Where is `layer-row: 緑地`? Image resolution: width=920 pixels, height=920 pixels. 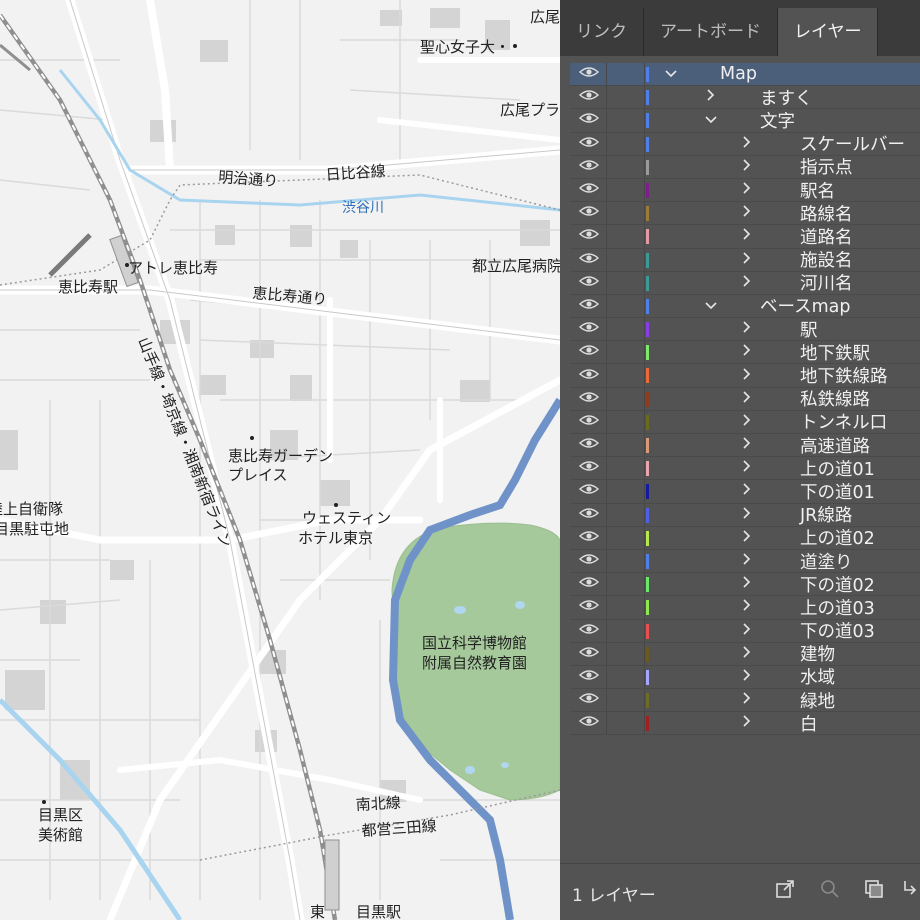
layer-row: 緑地 is located at coordinates (745, 701).